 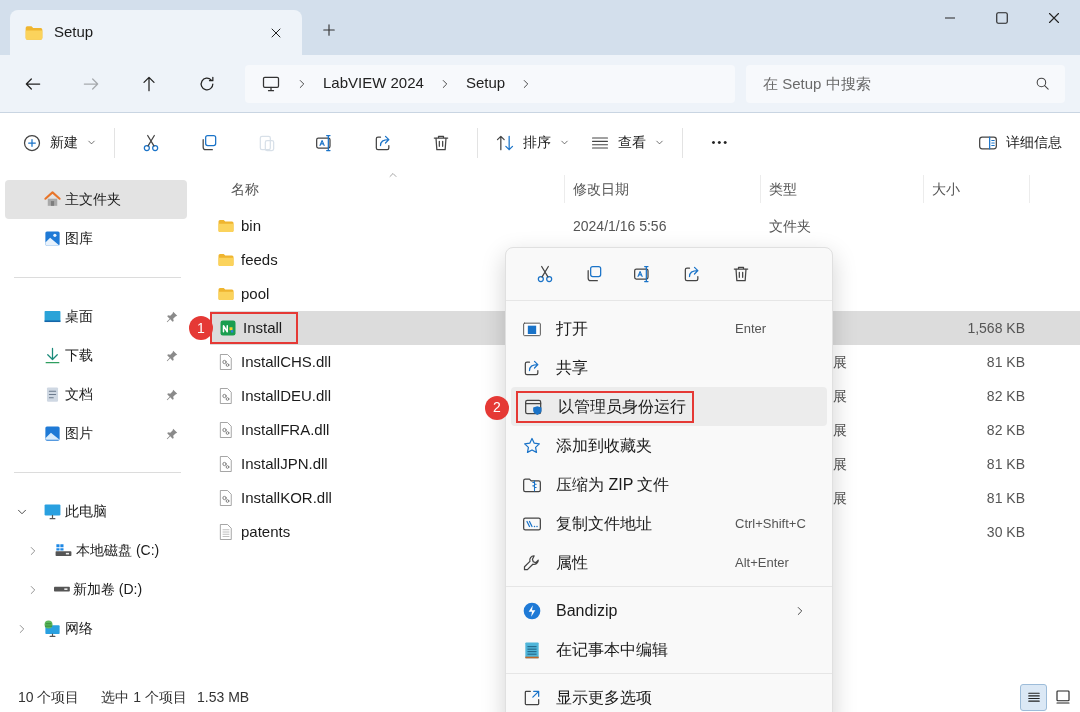 What do you see at coordinates (950, 18) in the screenshot?
I see `minimize-icon` at bounding box center [950, 18].